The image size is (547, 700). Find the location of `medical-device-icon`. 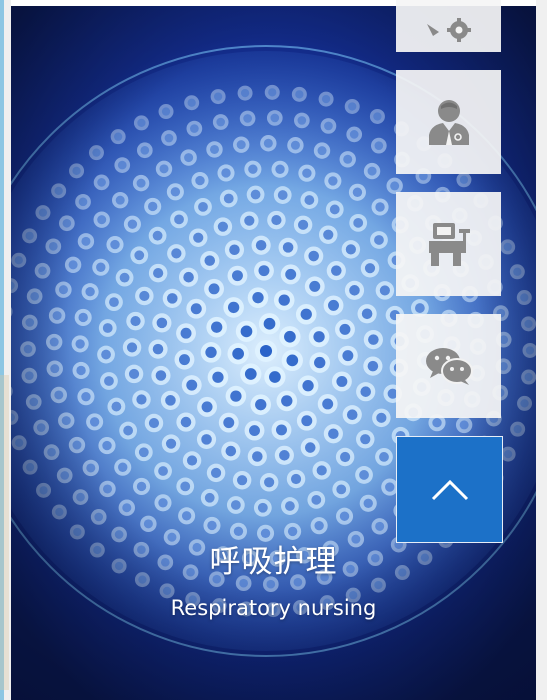

medical-device-icon is located at coordinates (449, 244).